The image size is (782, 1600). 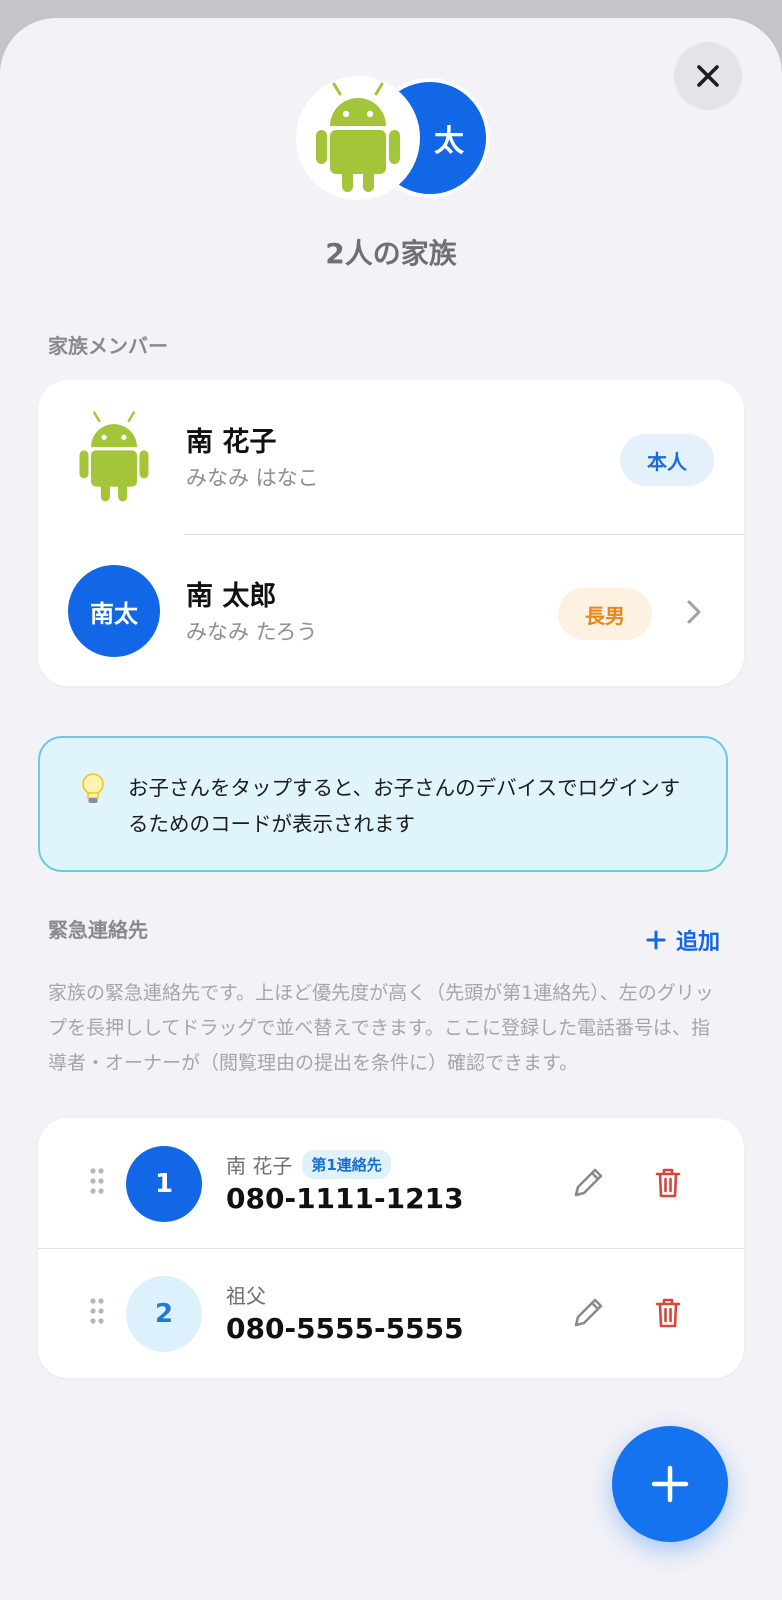 I want to click on contact-name-line: 祖父, so click(x=246, y=1294).